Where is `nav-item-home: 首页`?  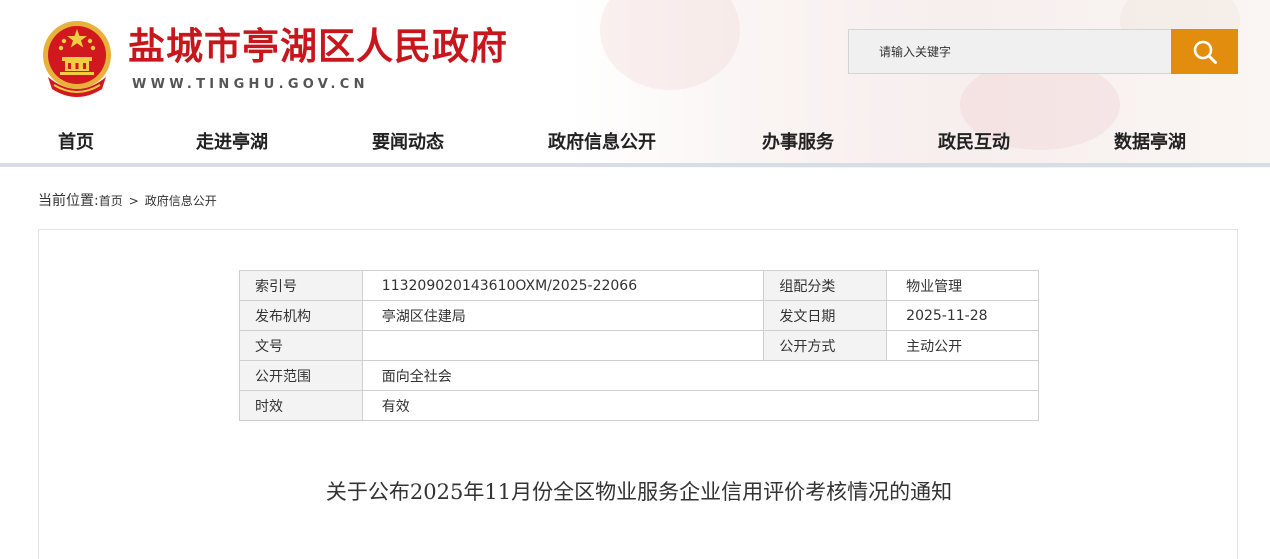
nav-item-home: 首页 is located at coordinates (76, 141).